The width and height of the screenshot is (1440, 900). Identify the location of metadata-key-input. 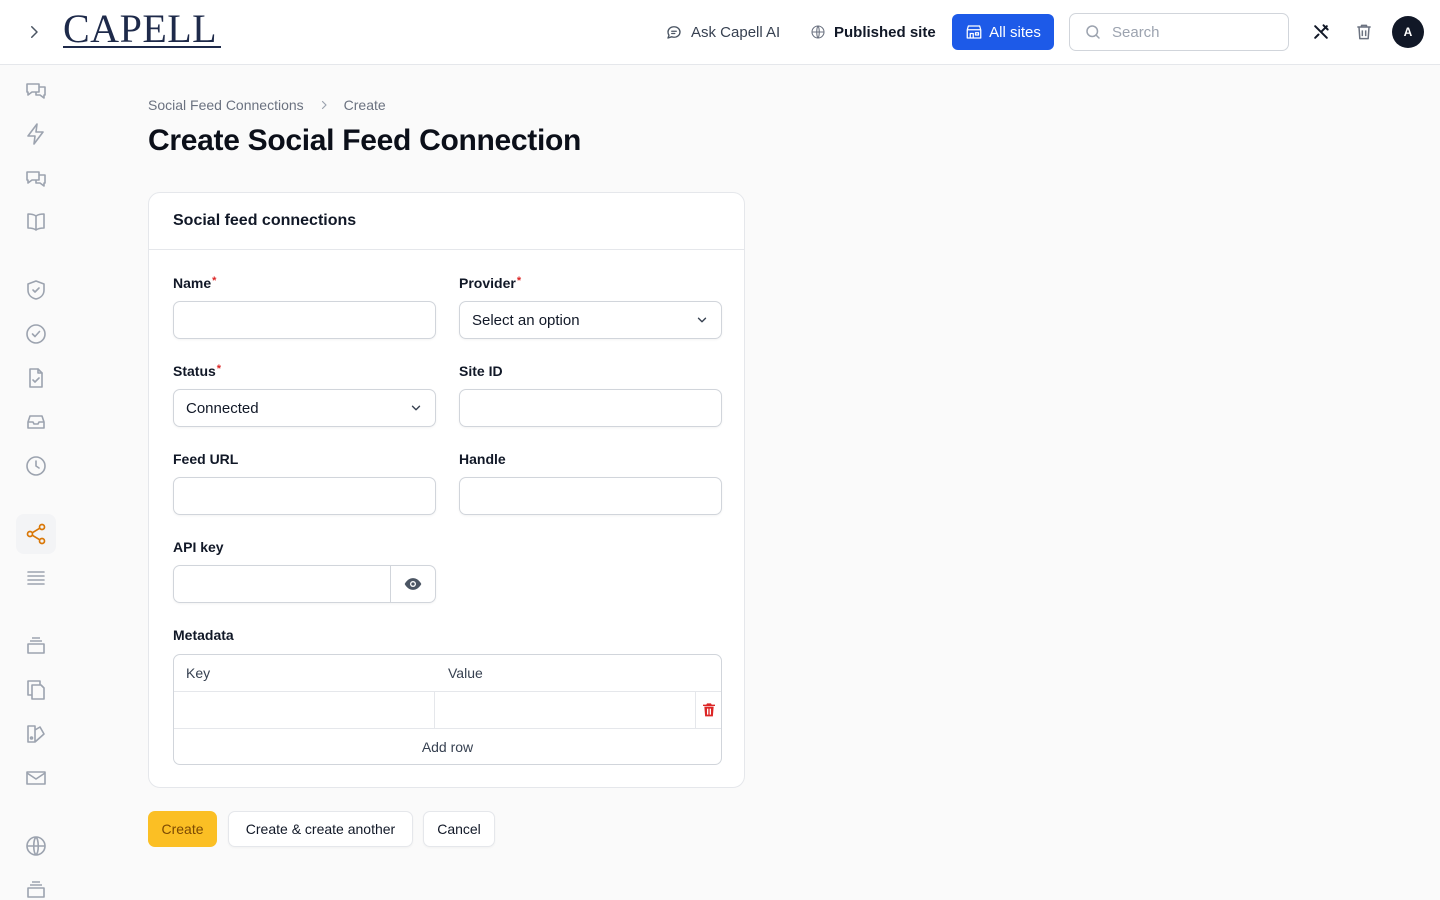
(304, 710).